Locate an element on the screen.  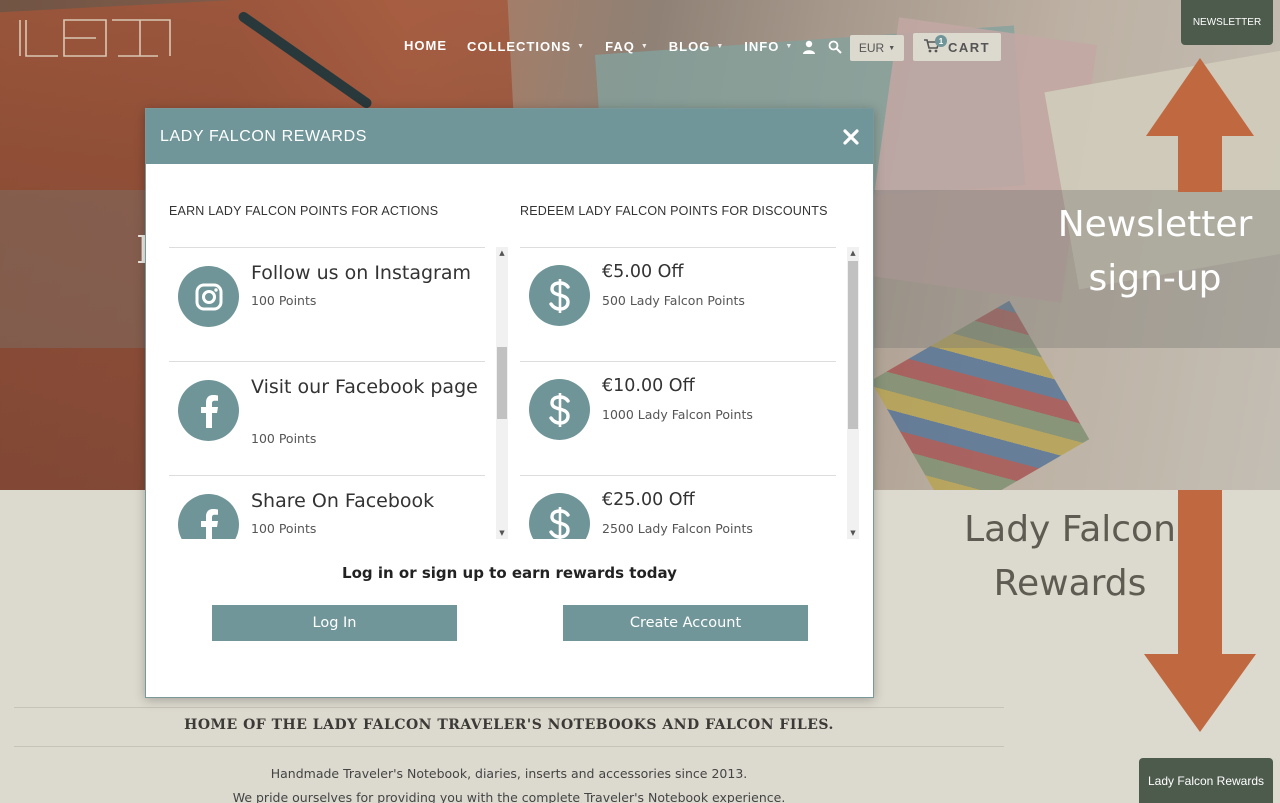
login-button: Log In is located at coordinates (334, 623).